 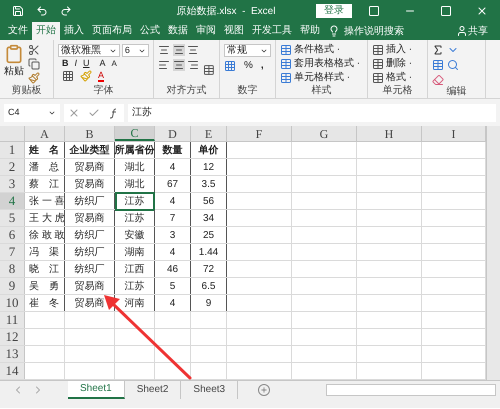 What do you see at coordinates (310, 31) in the screenshot?
I see `ribbon-tab: 帮助` at bounding box center [310, 31].